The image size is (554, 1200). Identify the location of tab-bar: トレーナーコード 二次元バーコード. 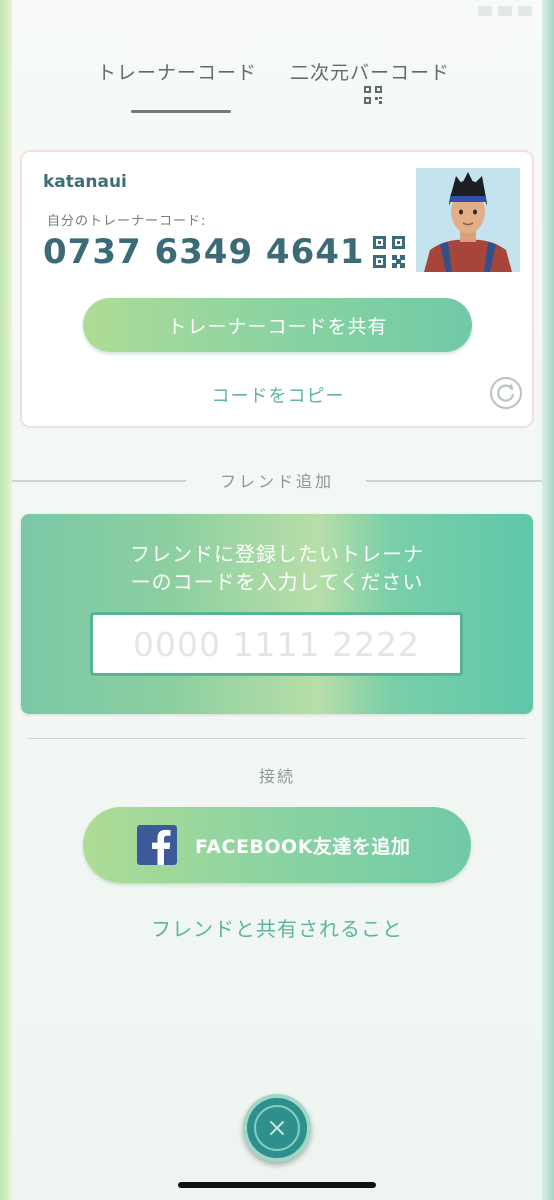
(277, 88).